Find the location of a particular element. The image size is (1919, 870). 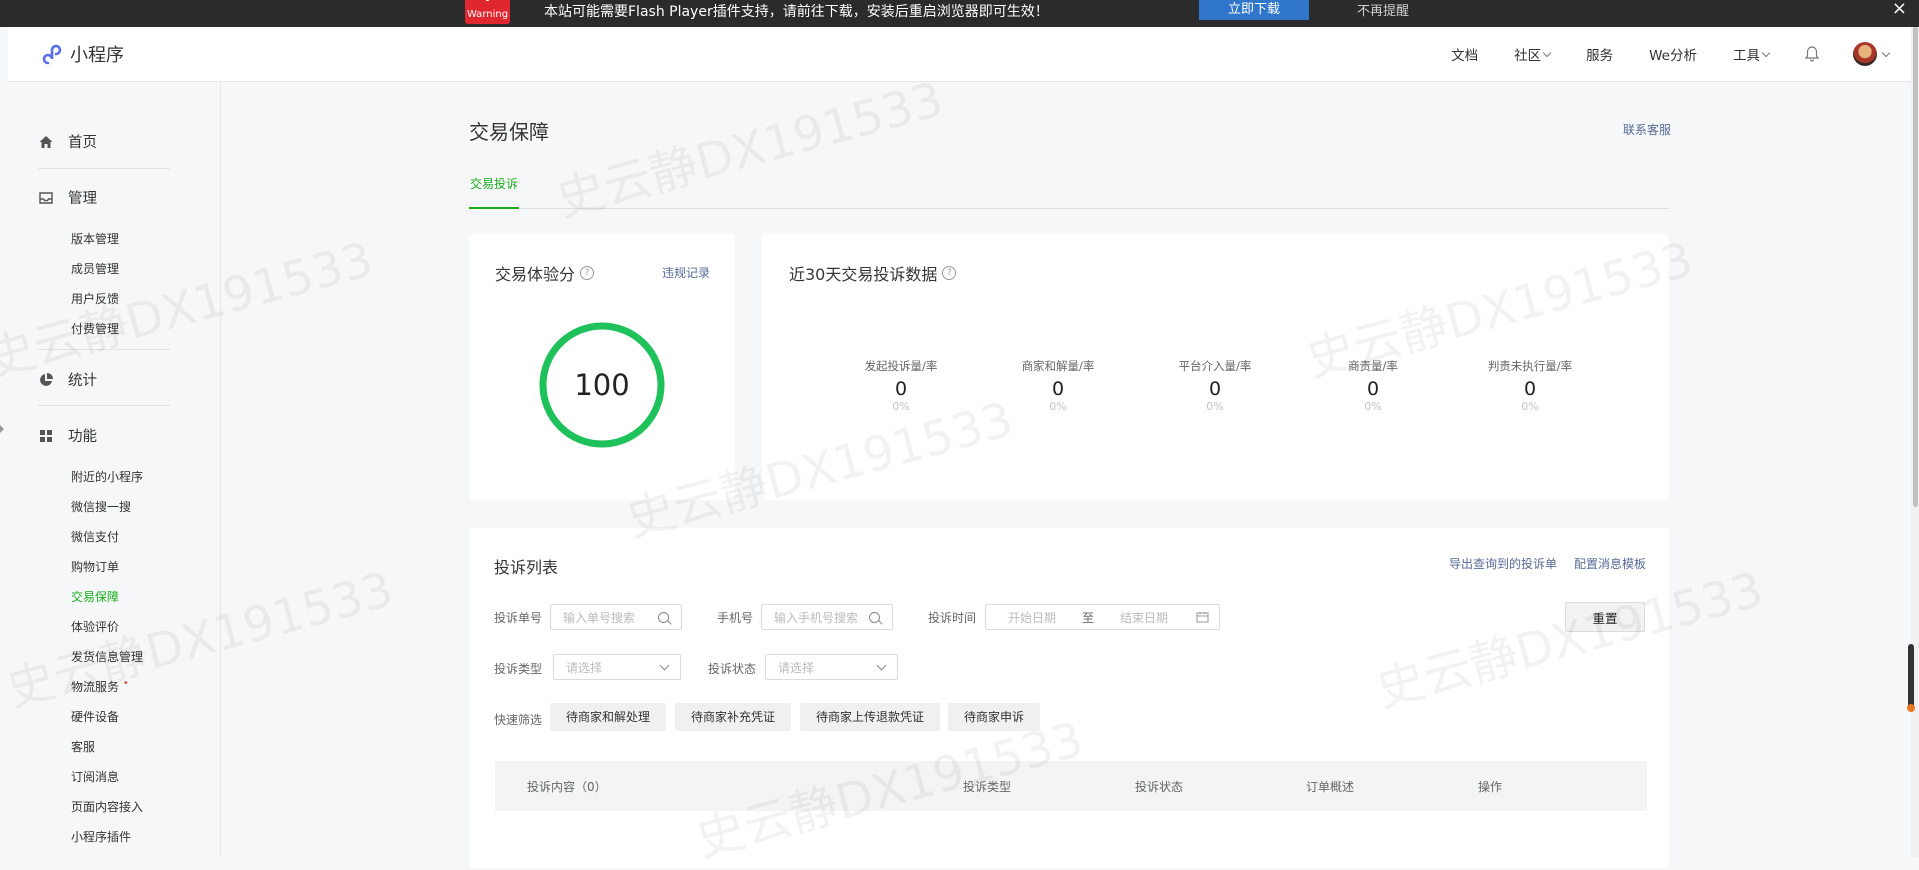

brand-name: 小程序 is located at coordinates (97, 55).